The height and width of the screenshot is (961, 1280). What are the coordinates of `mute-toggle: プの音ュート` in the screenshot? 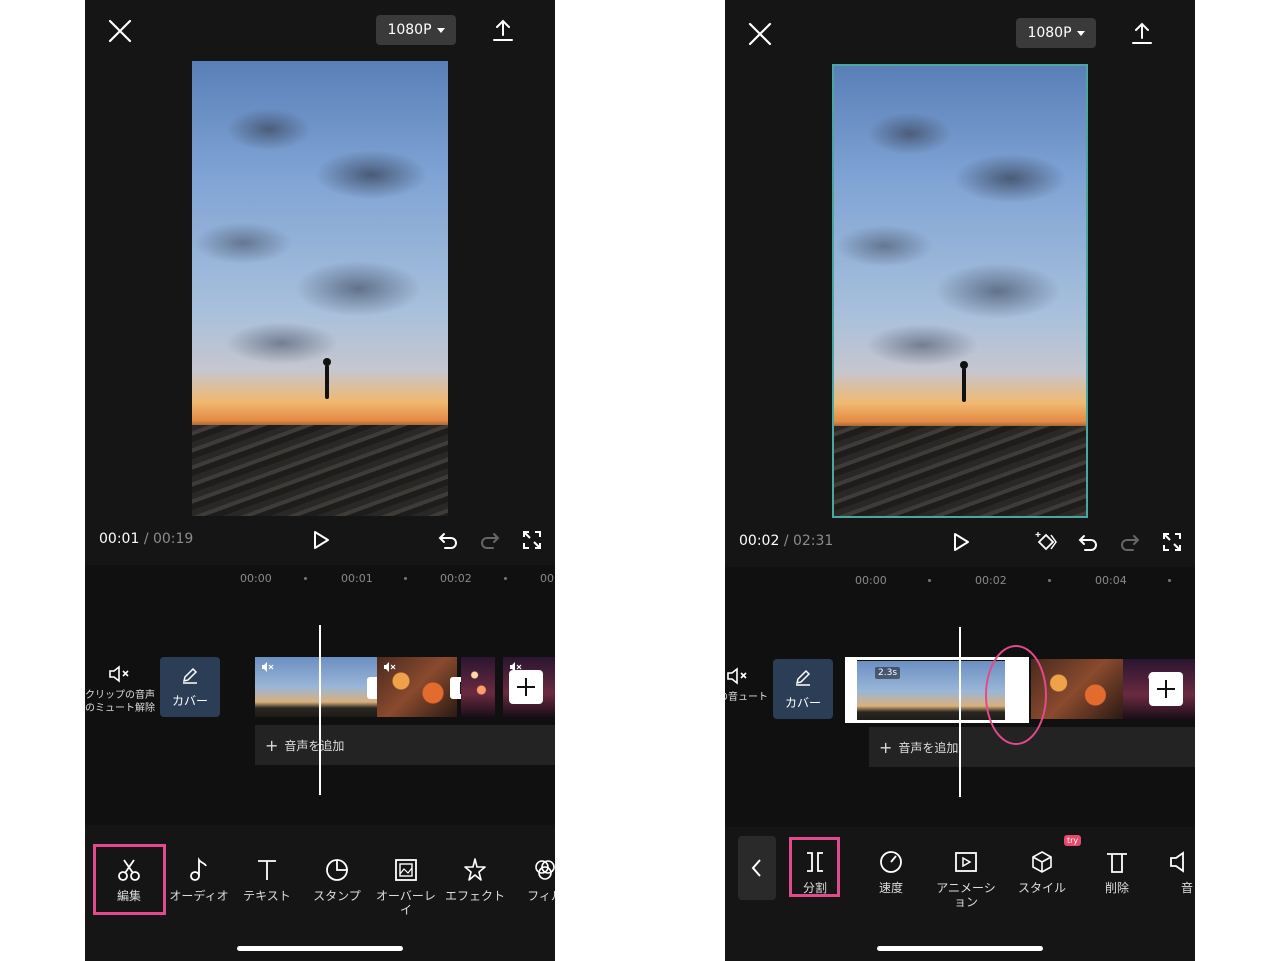 It's located at (749, 685).